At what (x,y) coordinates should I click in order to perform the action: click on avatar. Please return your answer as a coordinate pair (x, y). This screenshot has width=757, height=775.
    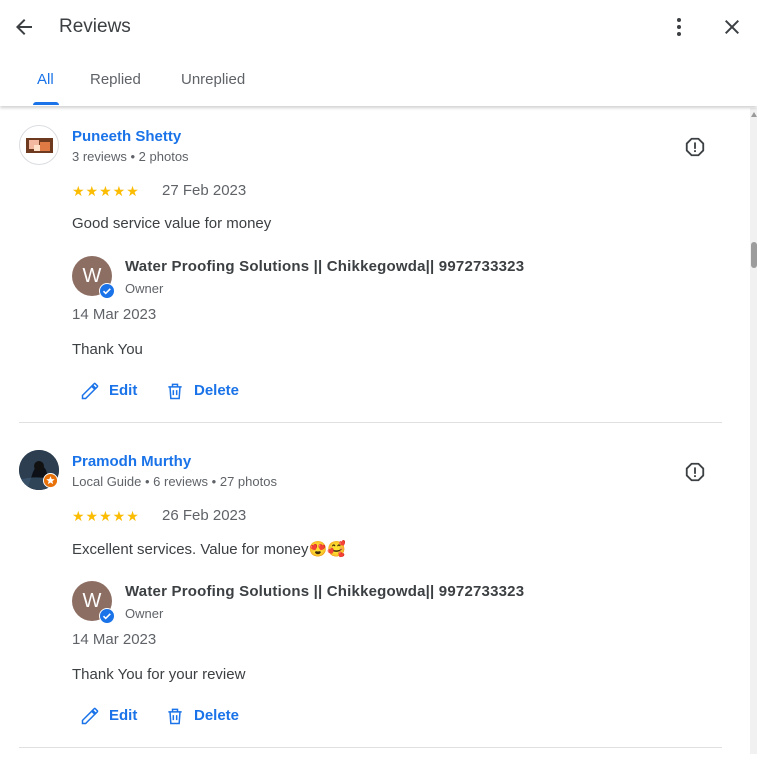
    Looking at the image, I should click on (39, 145).